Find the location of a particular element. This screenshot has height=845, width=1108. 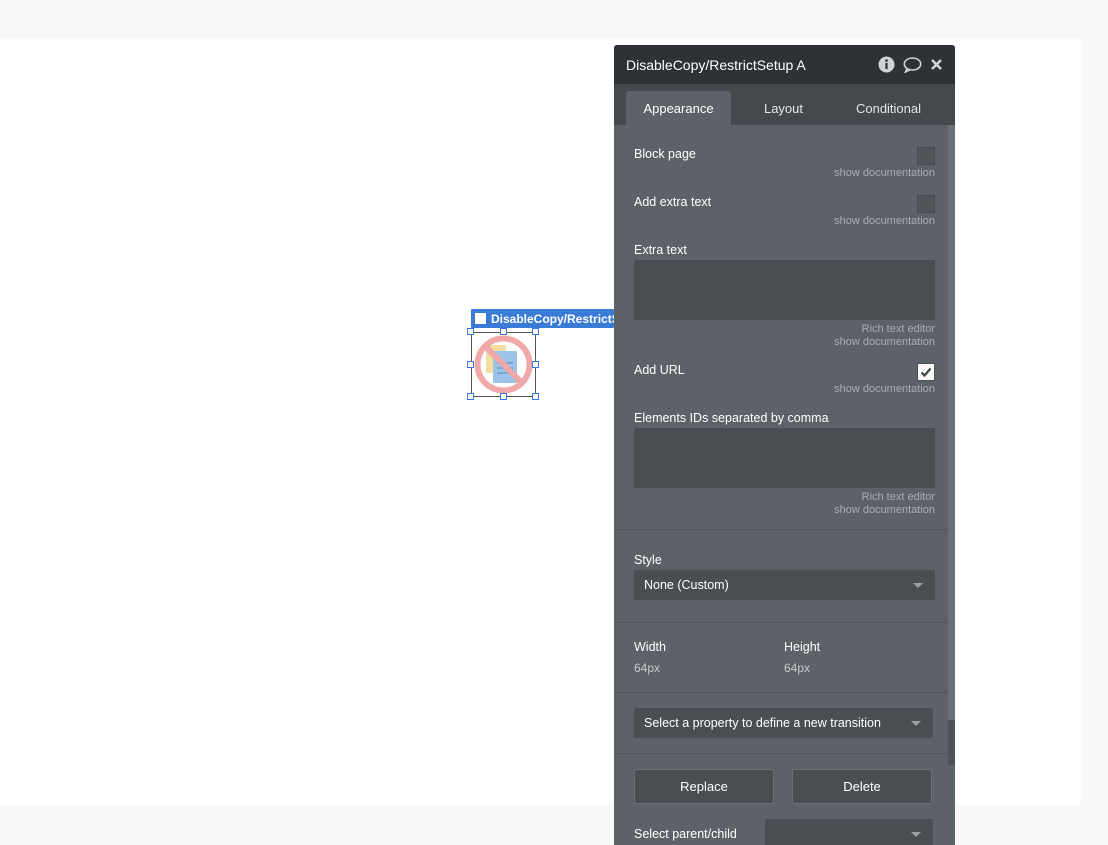

field-add-url: Add URL show documentation is located at coordinates (784, 379).